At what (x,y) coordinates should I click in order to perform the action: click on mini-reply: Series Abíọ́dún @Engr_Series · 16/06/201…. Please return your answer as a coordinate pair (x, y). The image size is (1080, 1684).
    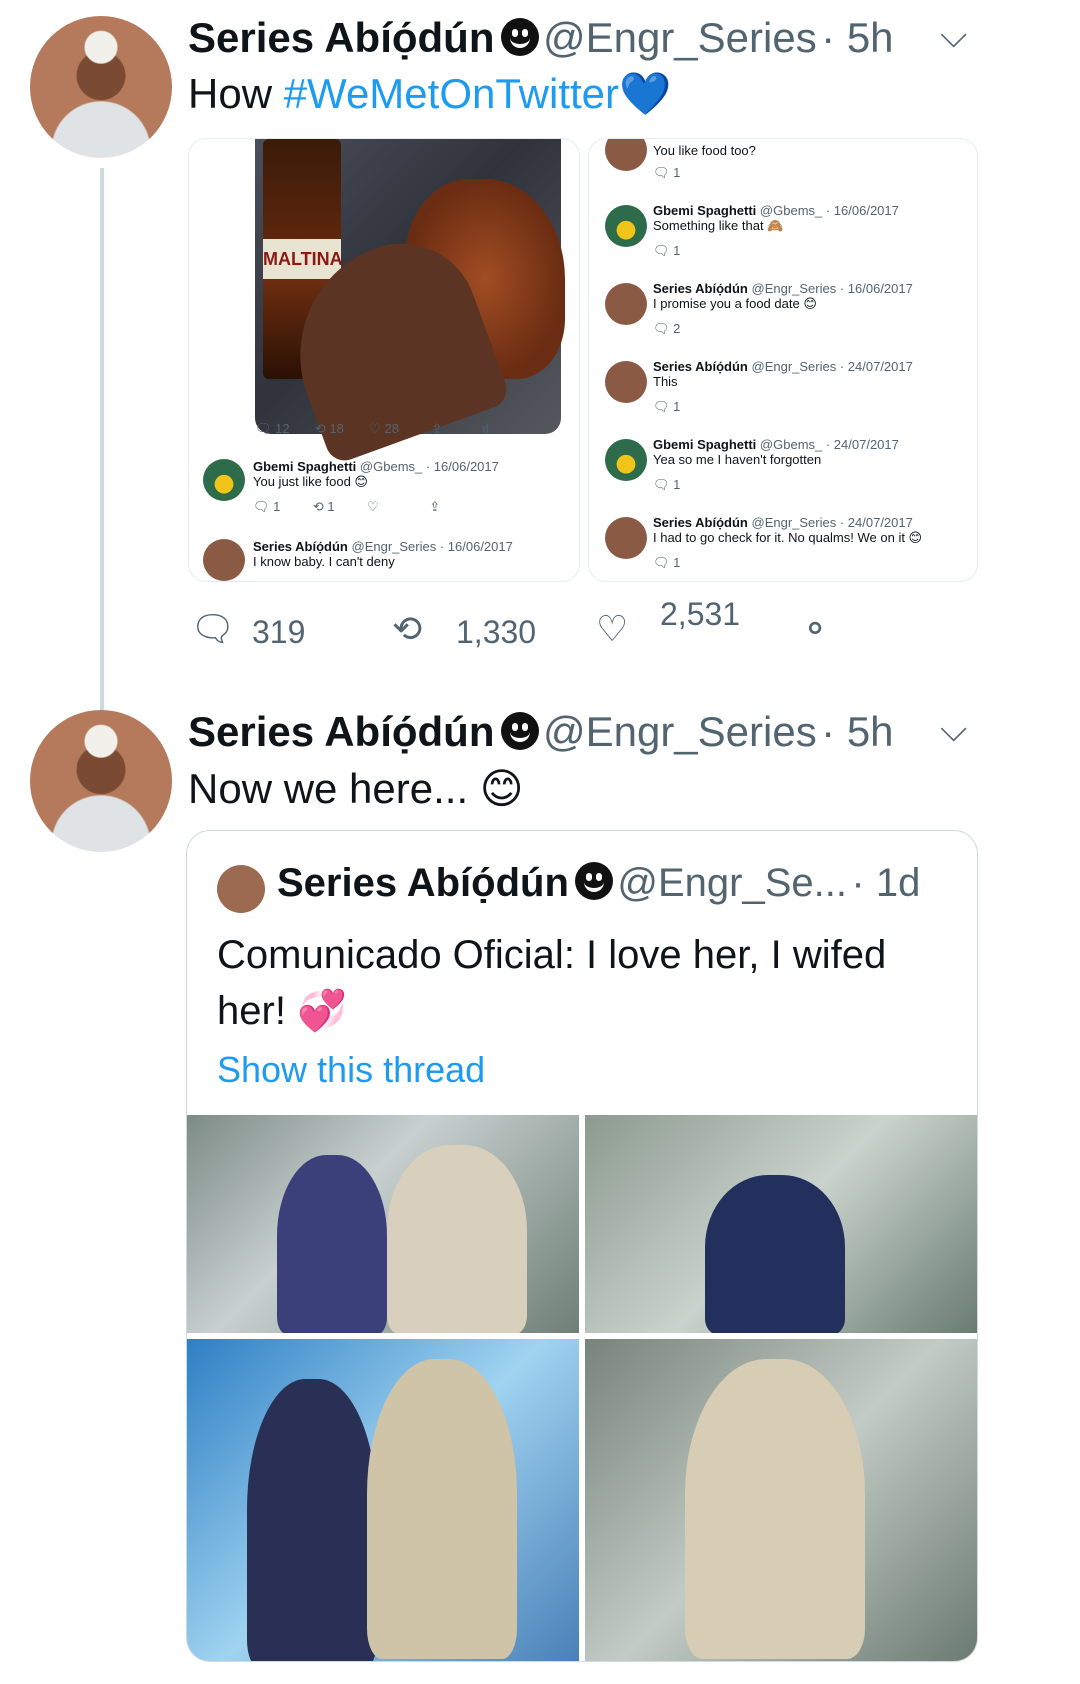
    Looking at the image, I should click on (383, 554).